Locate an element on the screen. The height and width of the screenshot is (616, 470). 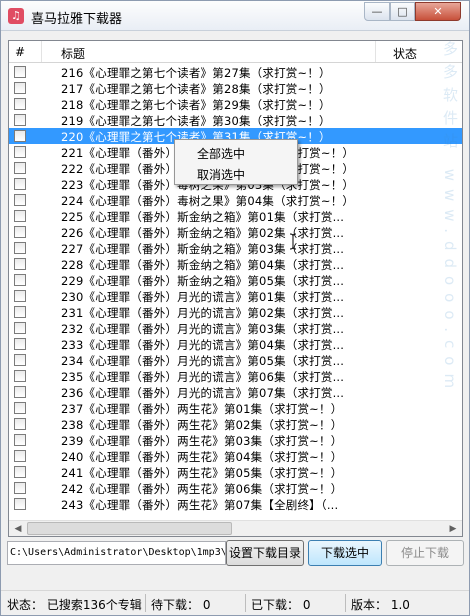
scroll-right-icon: ▶ is located at coordinates (453, 529).